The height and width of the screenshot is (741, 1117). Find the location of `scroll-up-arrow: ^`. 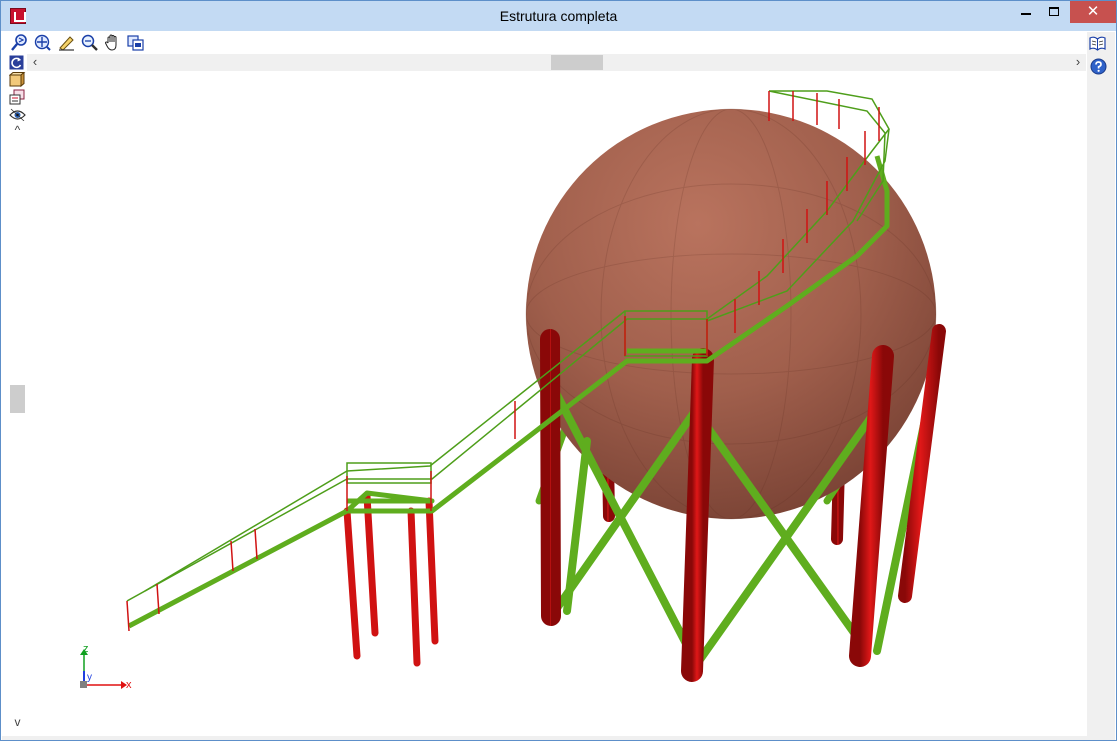

scroll-up-arrow: ^ is located at coordinates (17, 130).